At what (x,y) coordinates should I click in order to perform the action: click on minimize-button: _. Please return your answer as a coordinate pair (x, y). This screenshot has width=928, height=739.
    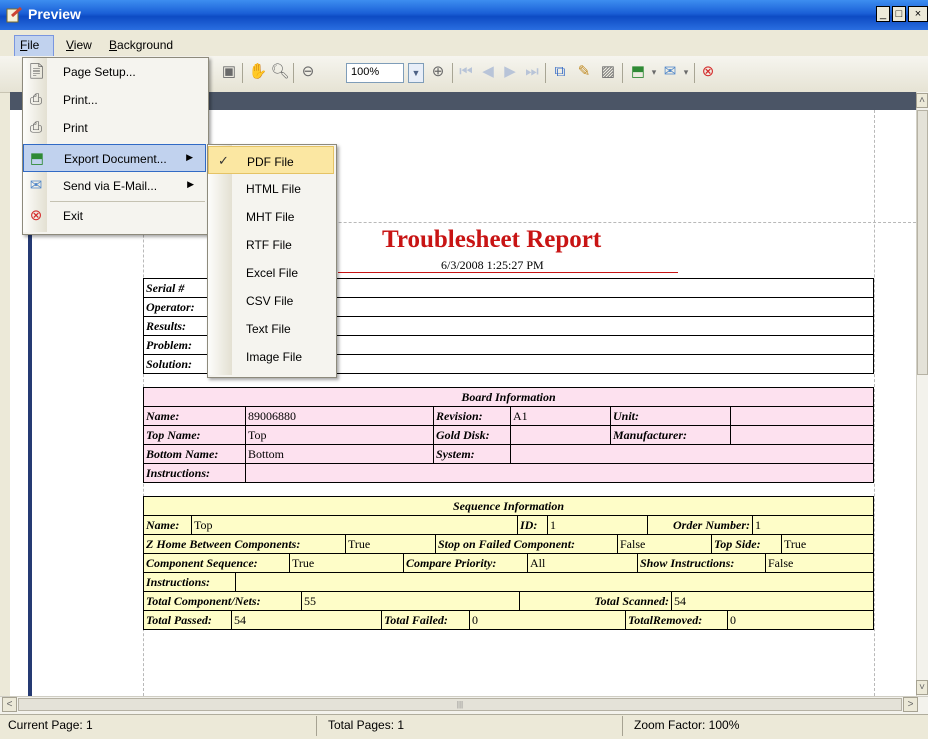
    Looking at the image, I should click on (883, 14).